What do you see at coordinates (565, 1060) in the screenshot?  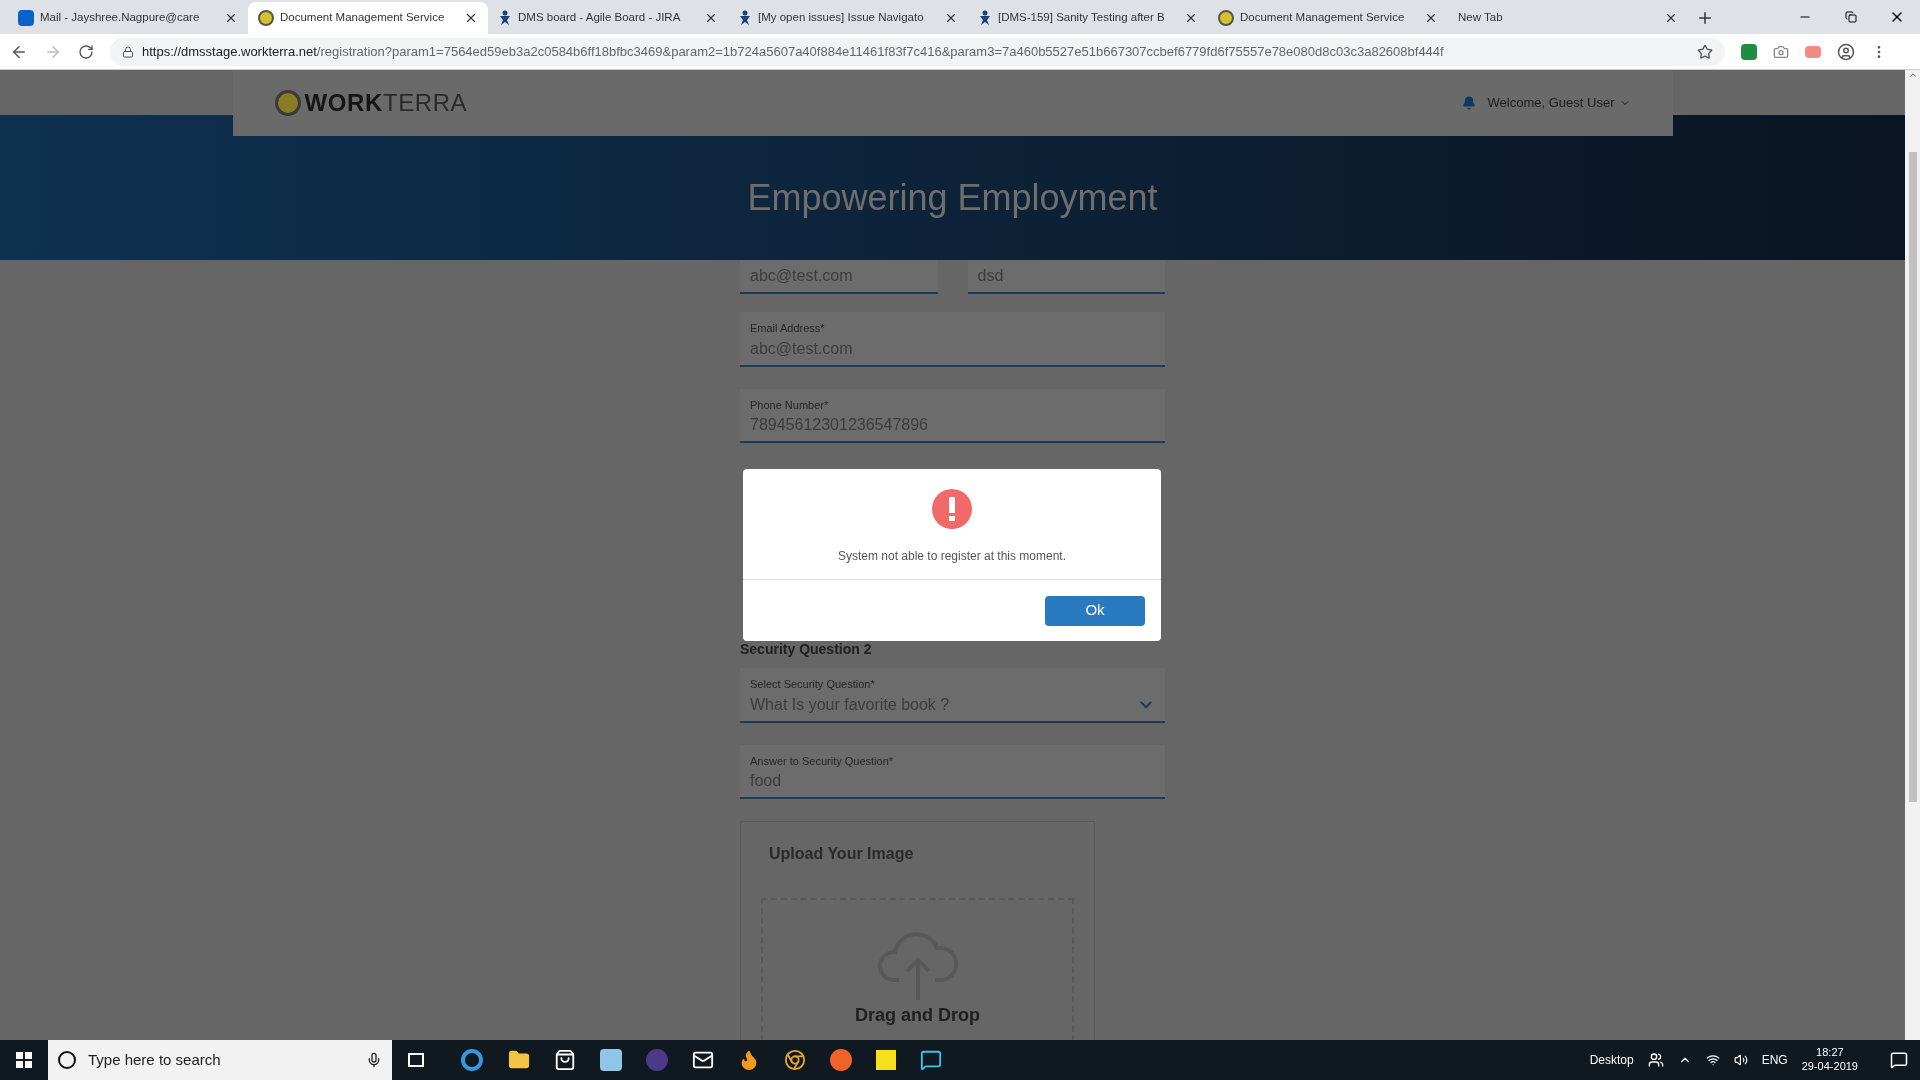 I see `store-icon` at bounding box center [565, 1060].